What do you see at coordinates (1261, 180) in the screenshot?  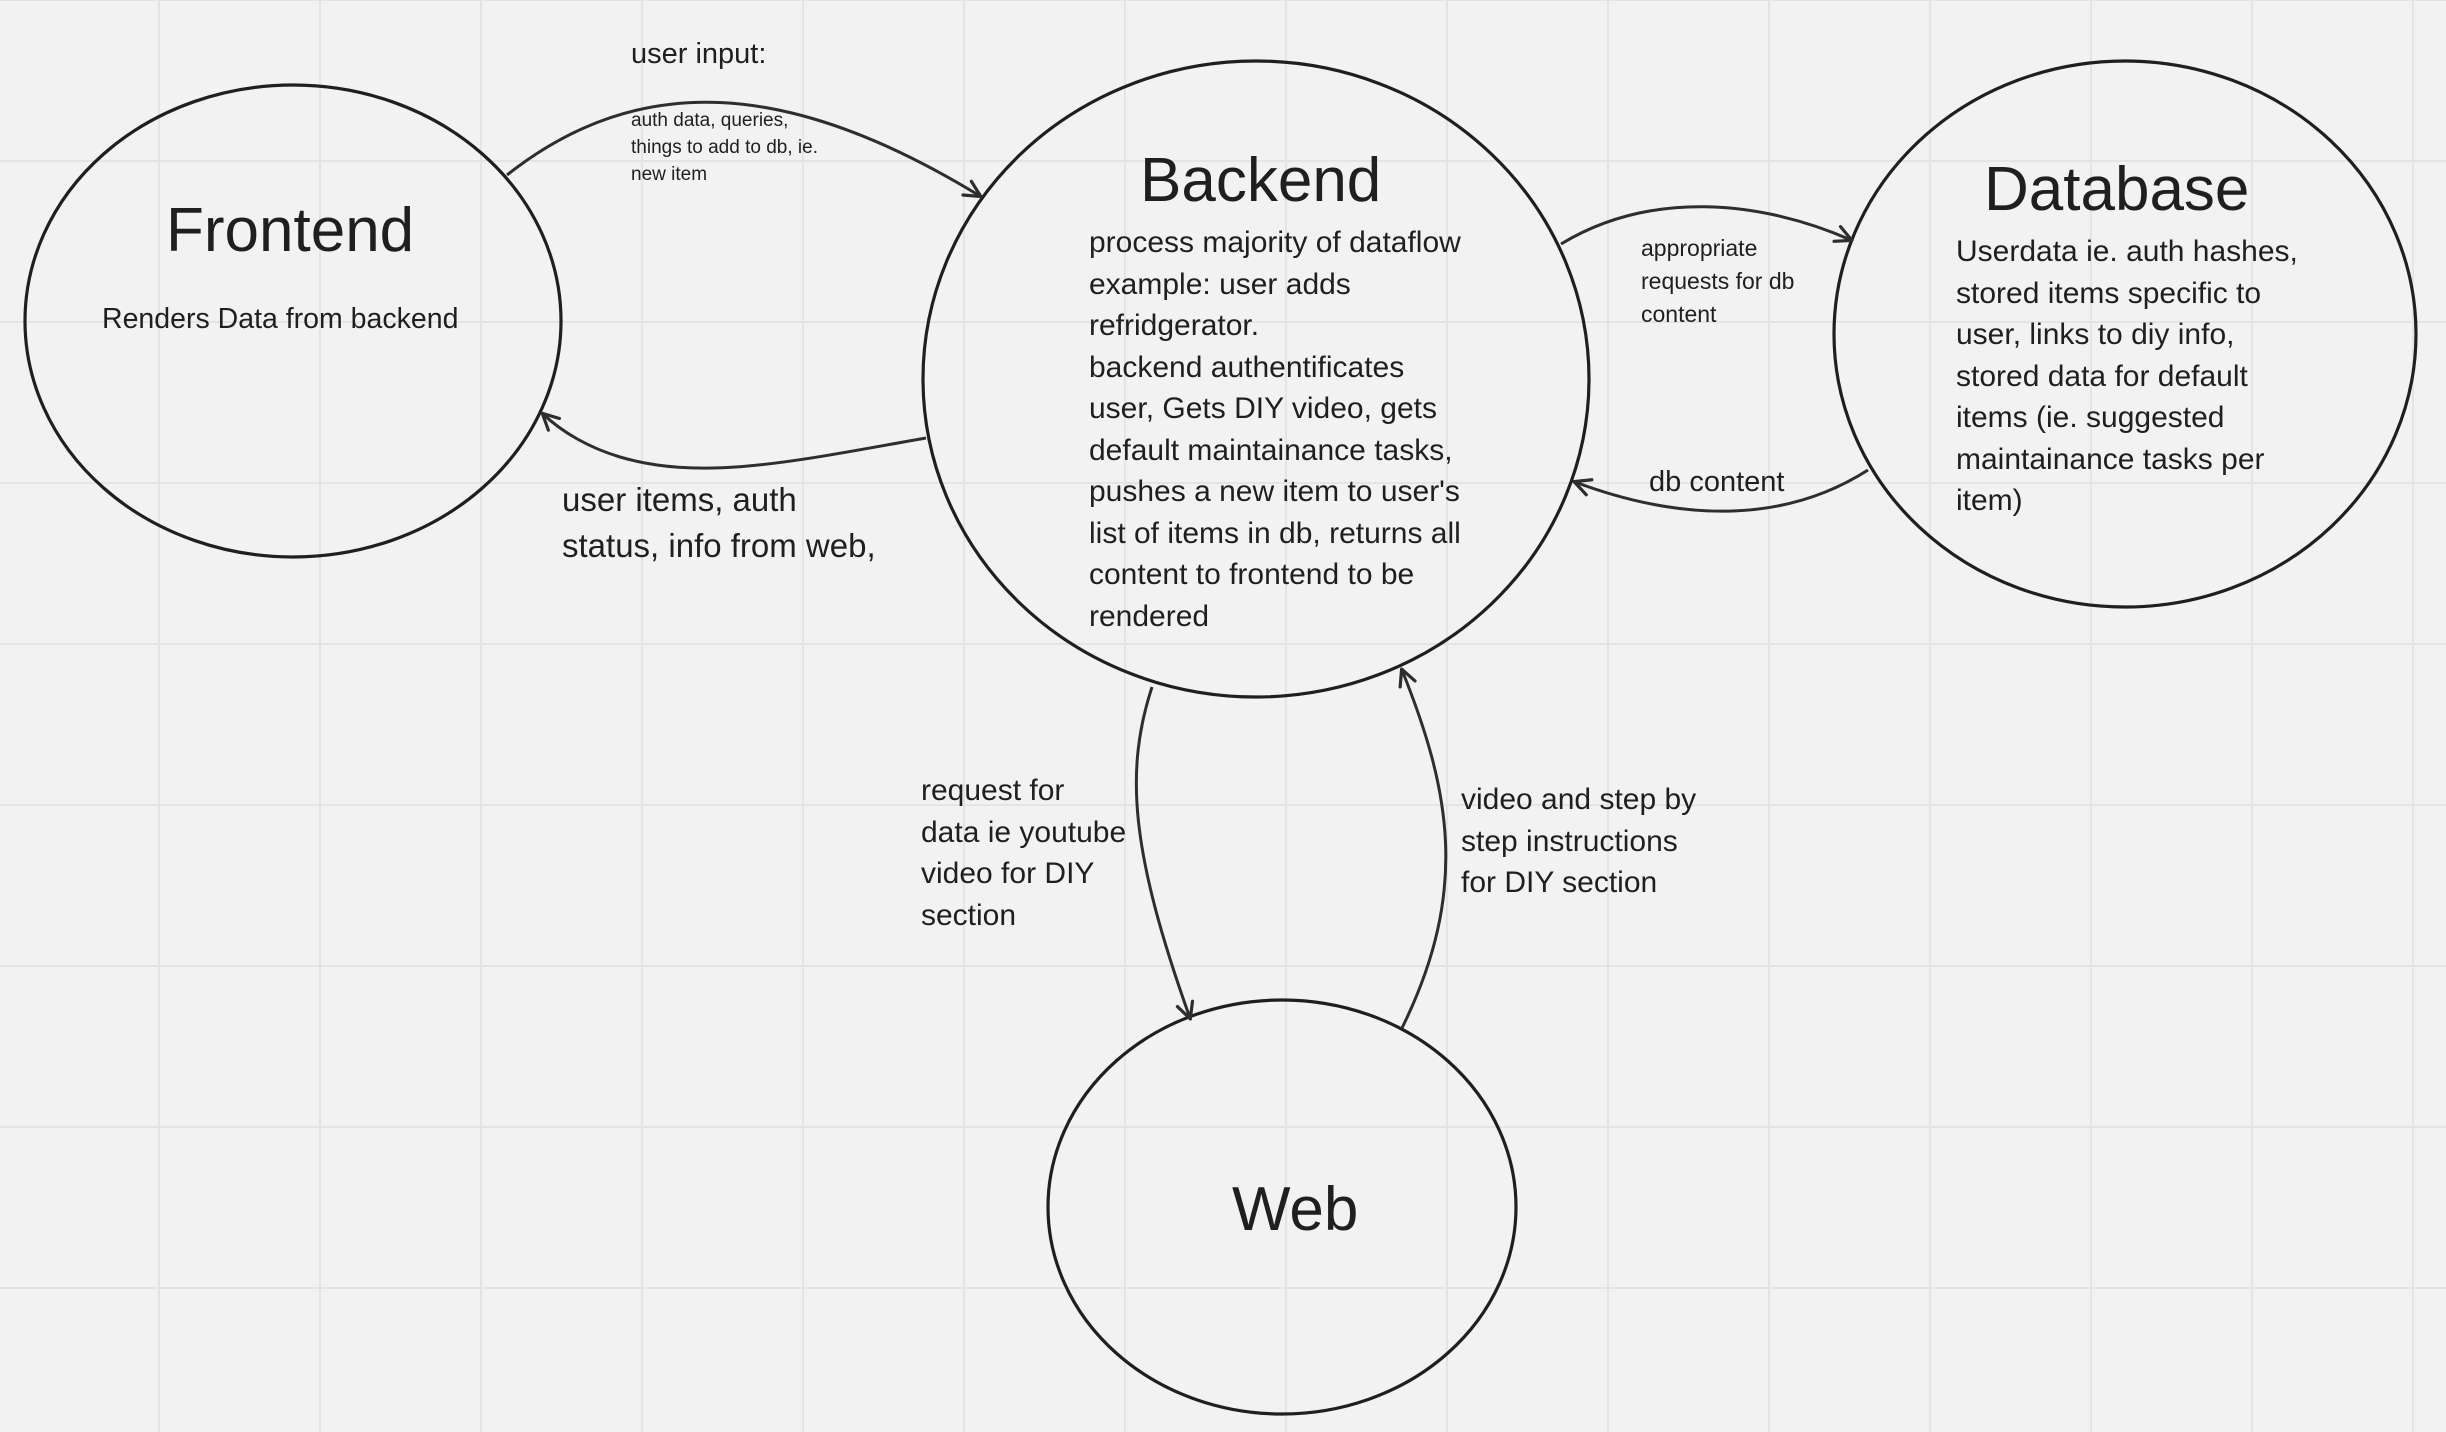 I see `backend-title: Backend` at bounding box center [1261, 180].